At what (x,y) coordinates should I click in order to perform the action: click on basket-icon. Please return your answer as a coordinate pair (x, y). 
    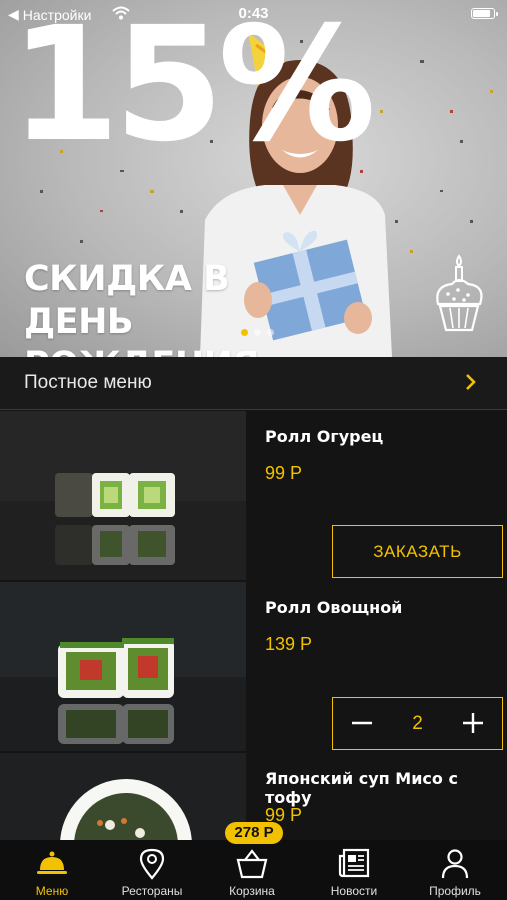
    Looking at the image, I should click on (252, 864).